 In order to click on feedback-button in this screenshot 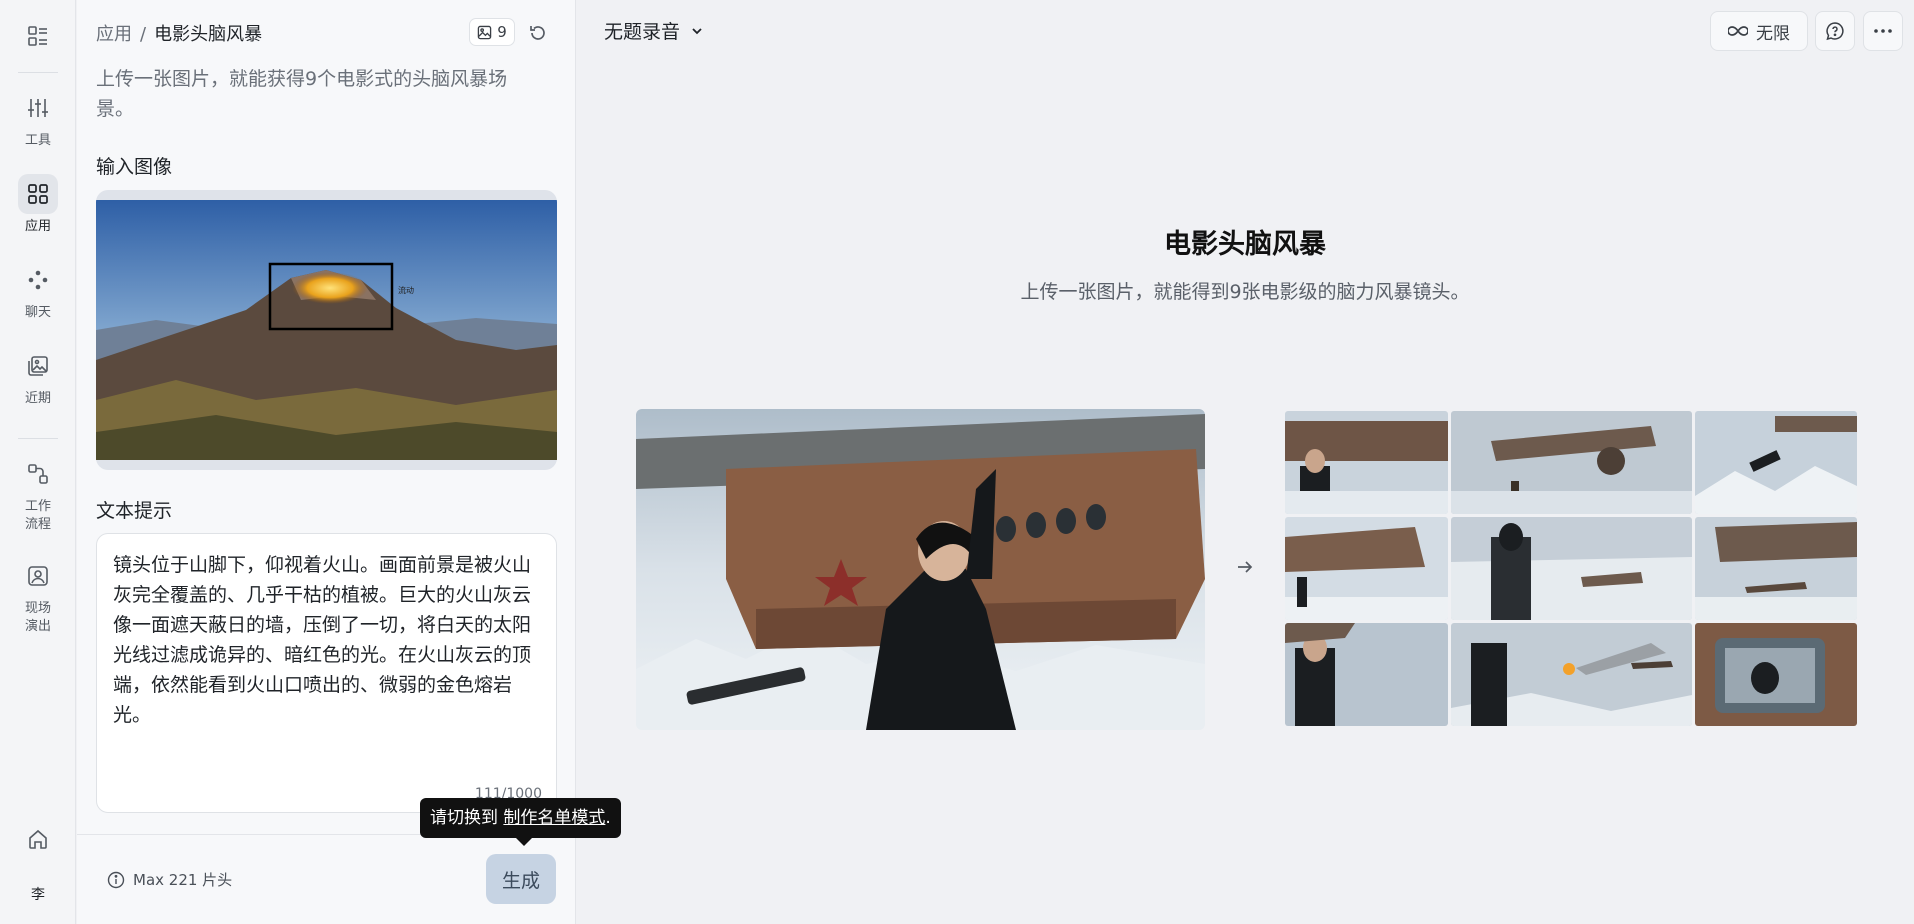, I will do `click(1835, 31)`.